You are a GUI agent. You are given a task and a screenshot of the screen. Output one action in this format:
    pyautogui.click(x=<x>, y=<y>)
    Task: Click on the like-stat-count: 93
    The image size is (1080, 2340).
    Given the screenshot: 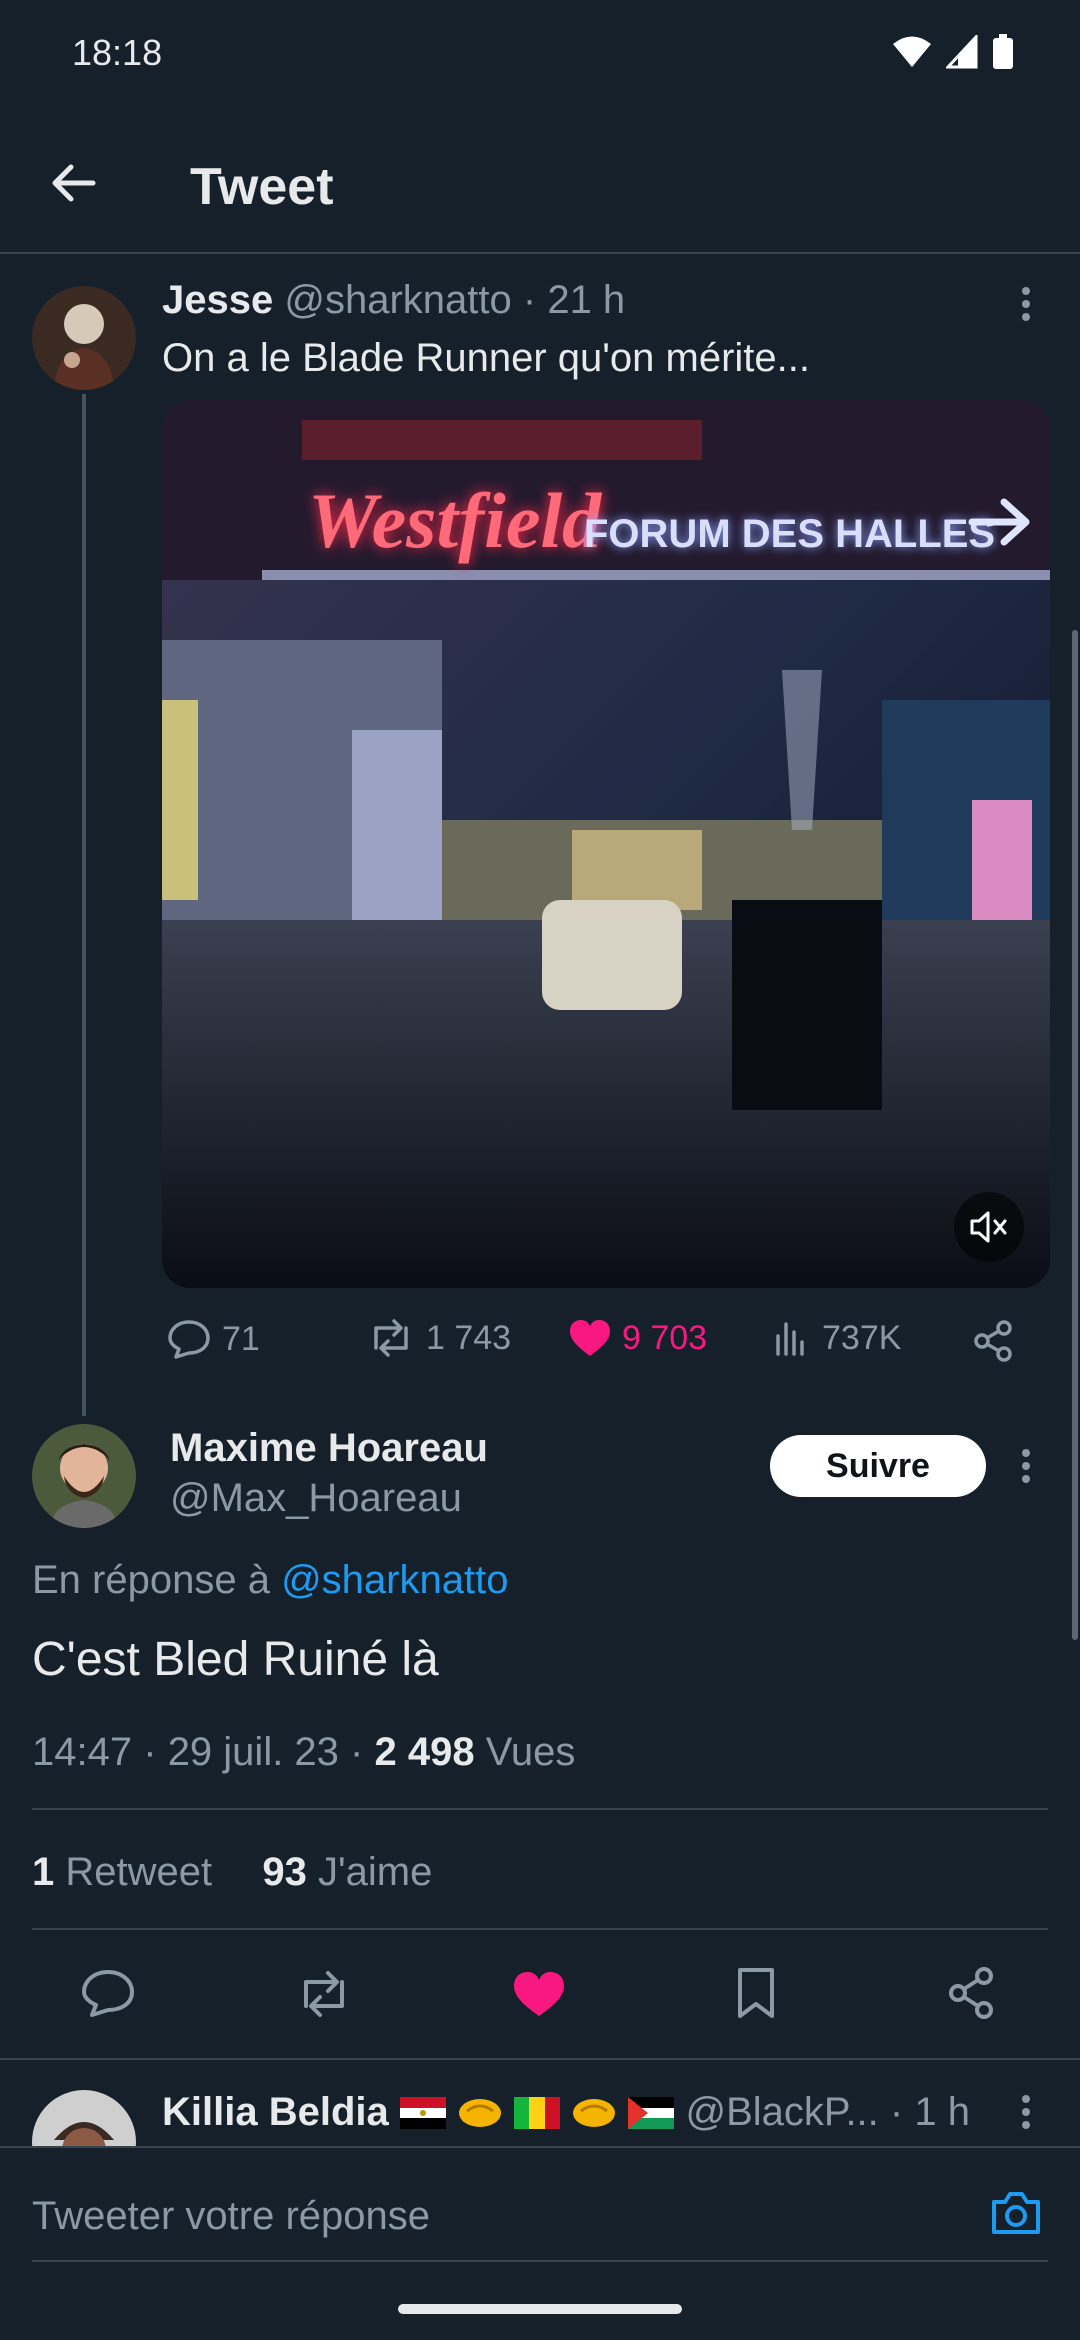 What is the action you would take?
    pyautogui.click(x=284, y=1872)
    